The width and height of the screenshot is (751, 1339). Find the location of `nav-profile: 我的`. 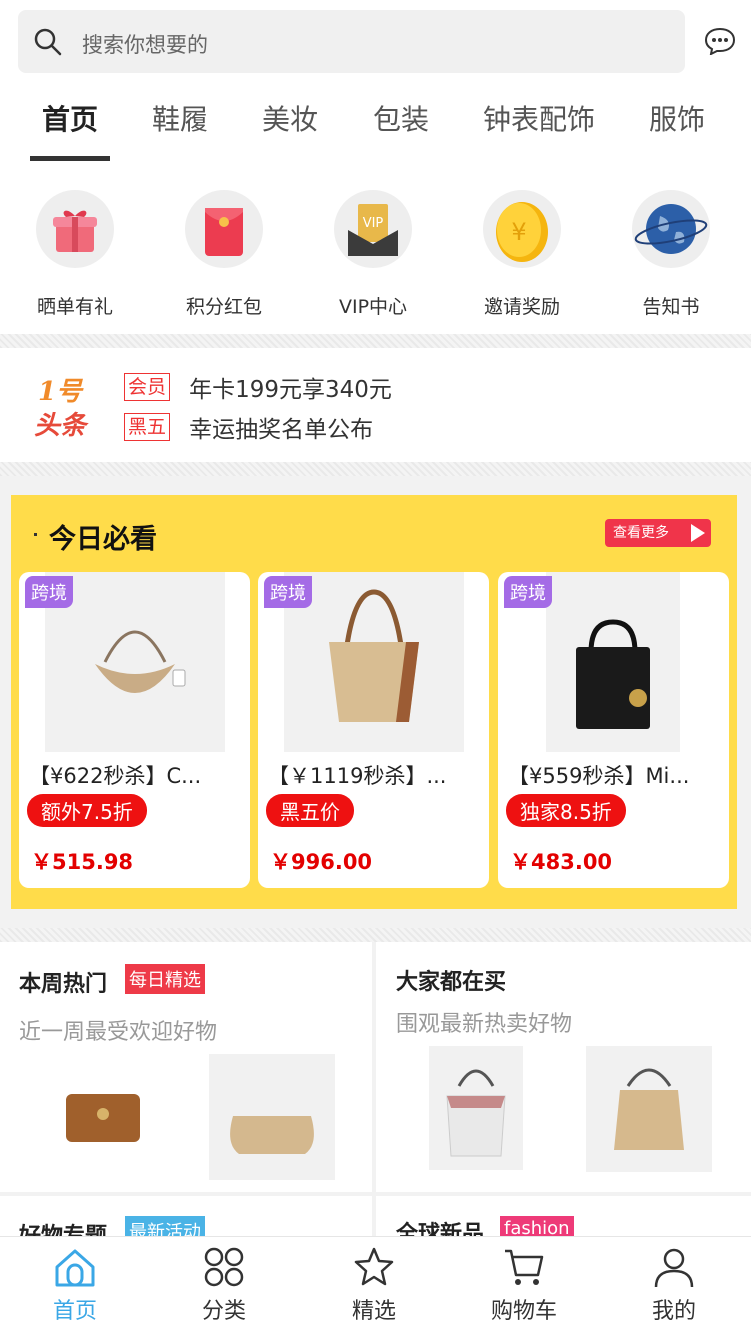

nav-profile: 我的 is located at coordinates (674, 1285).